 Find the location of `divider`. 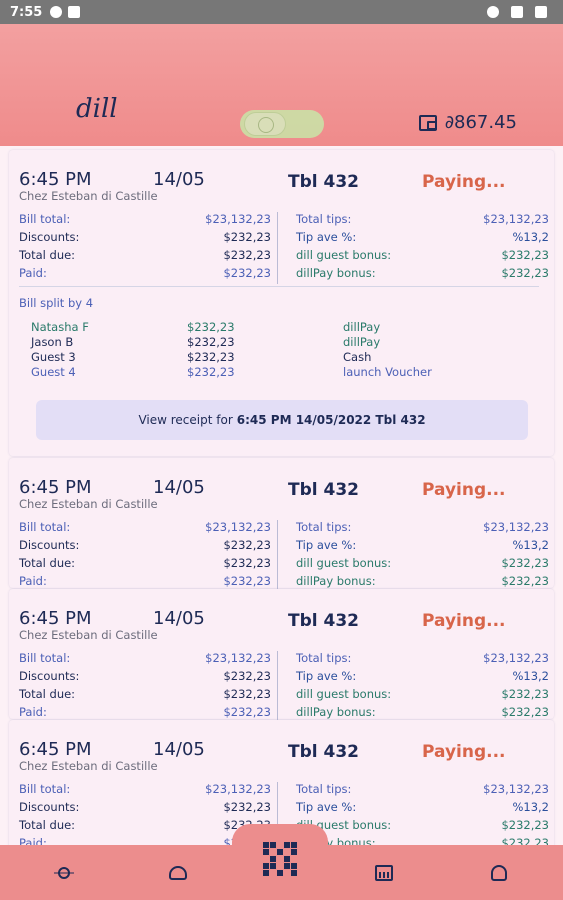

divider is located at coordinates (279, 286).